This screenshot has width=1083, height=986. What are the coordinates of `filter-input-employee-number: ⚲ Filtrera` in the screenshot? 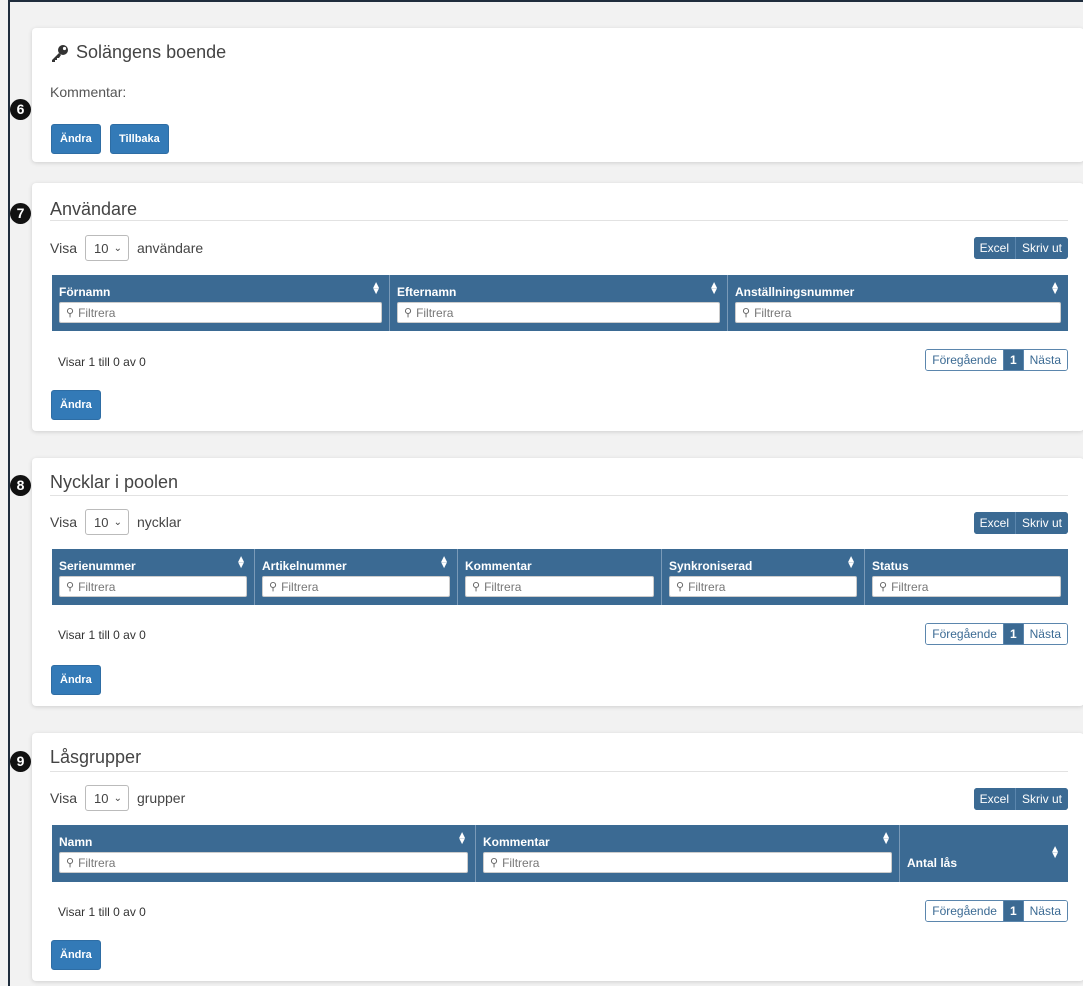 It's located at (898, 312).